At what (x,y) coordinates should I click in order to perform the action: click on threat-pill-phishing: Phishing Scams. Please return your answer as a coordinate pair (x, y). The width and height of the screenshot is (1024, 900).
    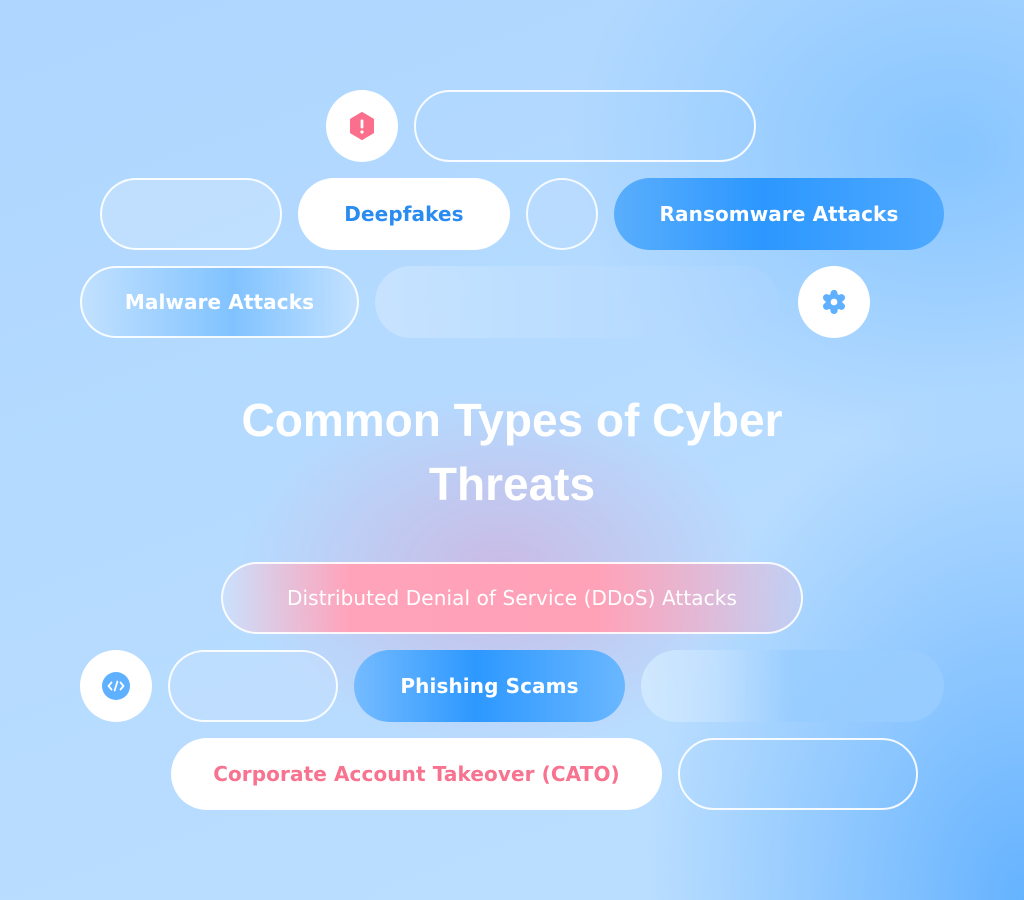
    Looking at the image, I should click on (489, 686).